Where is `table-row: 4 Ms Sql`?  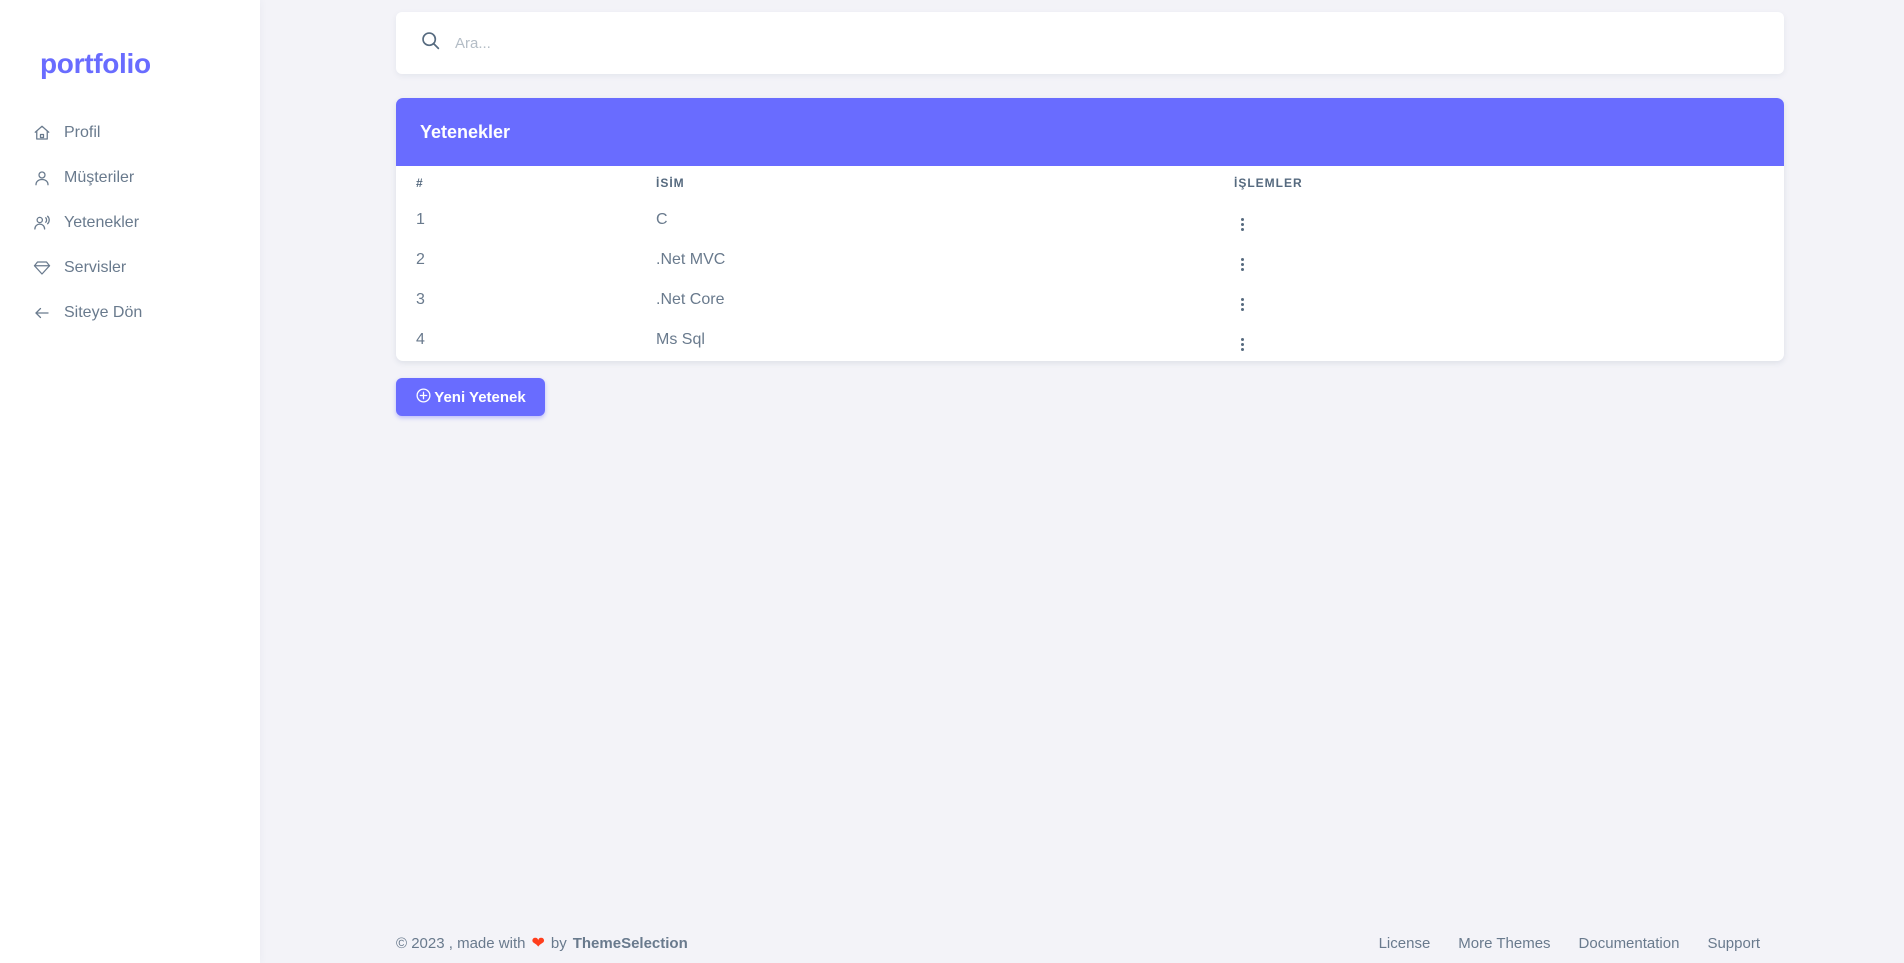
table-row: 4 Ms Sql is located at coordinates (1090, 340).